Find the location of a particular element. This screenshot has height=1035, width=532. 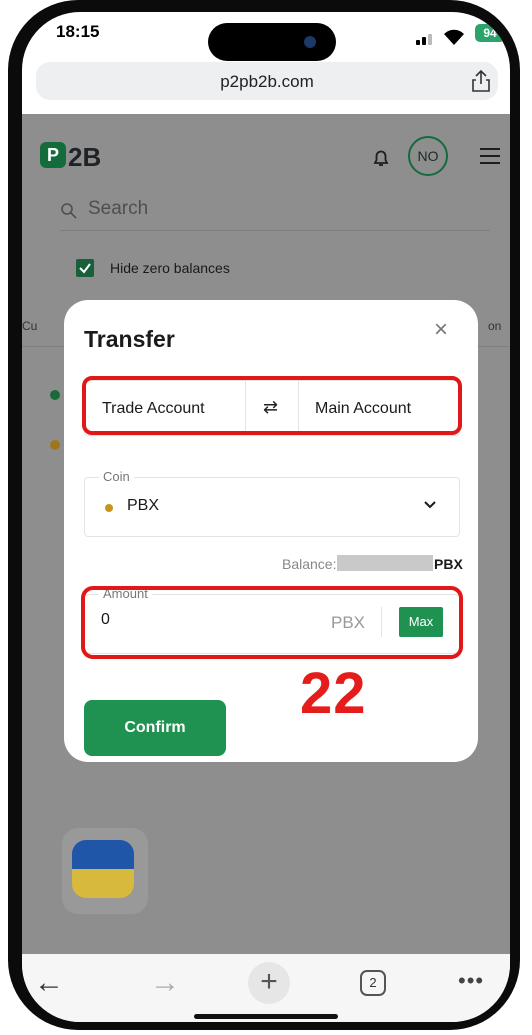

annotation-highlight-accounts is located at coordinates (272, 405).